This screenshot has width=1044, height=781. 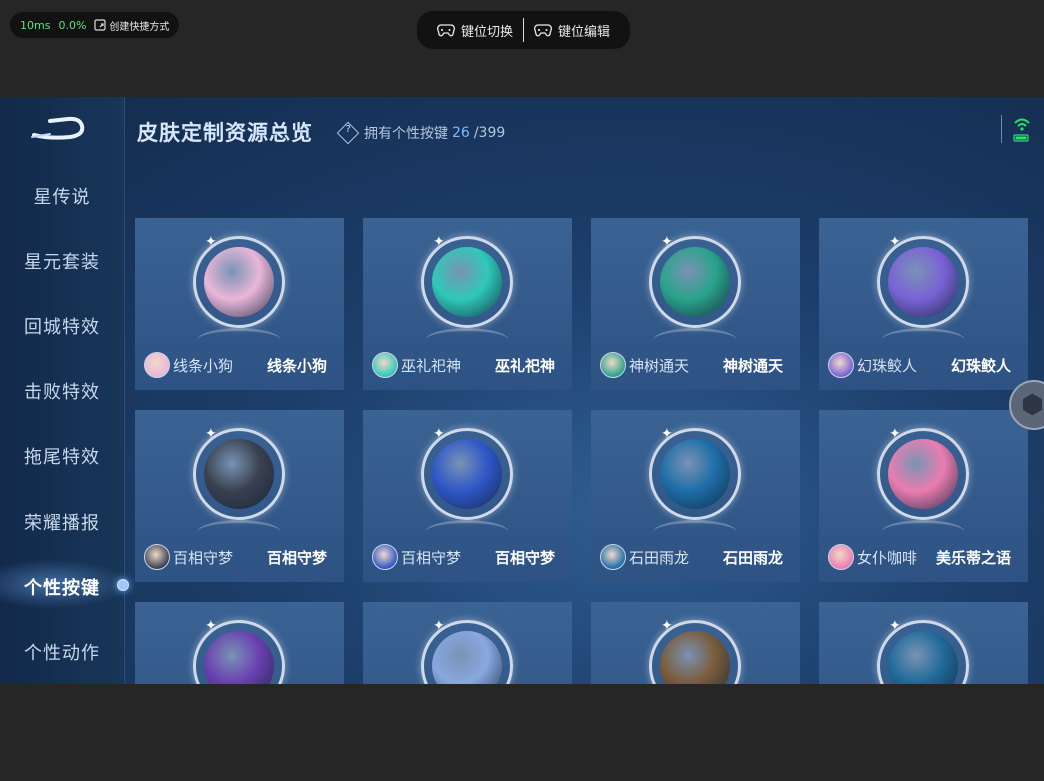 I want to click on loss-value: 0.0%, so click(x=72, y=25).